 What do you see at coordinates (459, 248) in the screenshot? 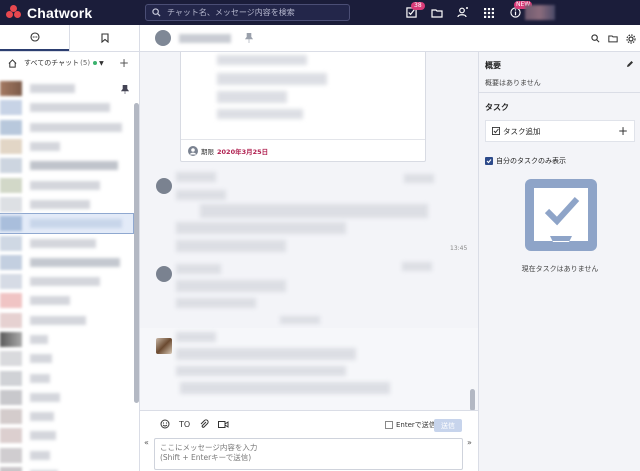
I see `message-time: 13:45` at bounding box center [459, 248].